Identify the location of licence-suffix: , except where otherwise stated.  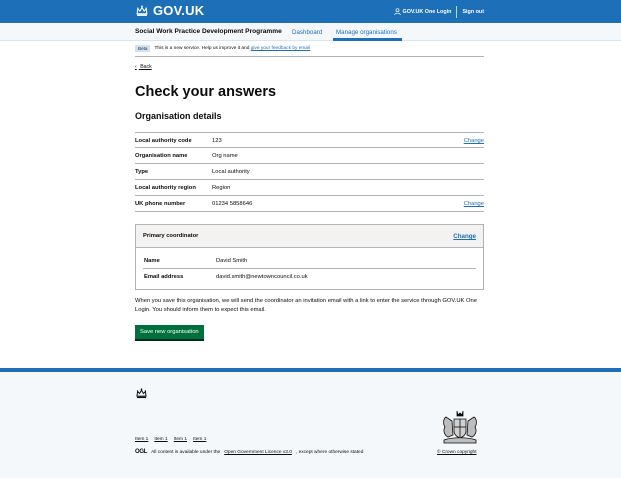
(329, 452).